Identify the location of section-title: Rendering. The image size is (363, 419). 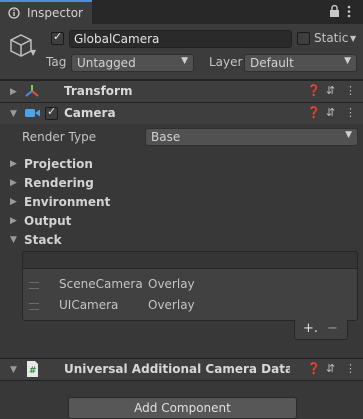
(59, 183).